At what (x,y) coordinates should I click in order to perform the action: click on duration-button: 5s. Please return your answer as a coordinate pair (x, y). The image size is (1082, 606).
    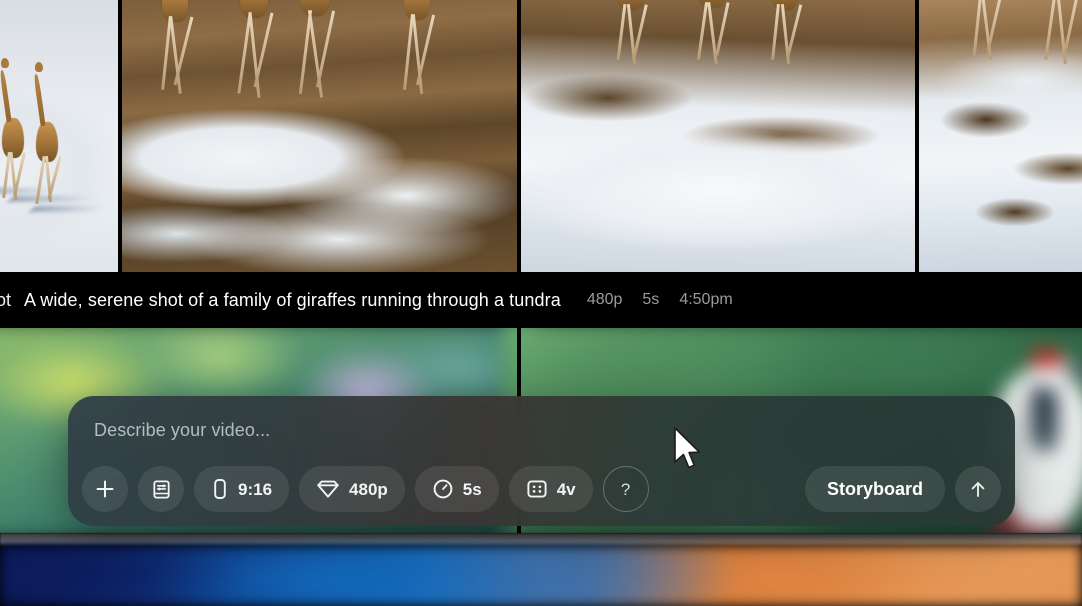
    Looking at the image, I should click on (456, 489).